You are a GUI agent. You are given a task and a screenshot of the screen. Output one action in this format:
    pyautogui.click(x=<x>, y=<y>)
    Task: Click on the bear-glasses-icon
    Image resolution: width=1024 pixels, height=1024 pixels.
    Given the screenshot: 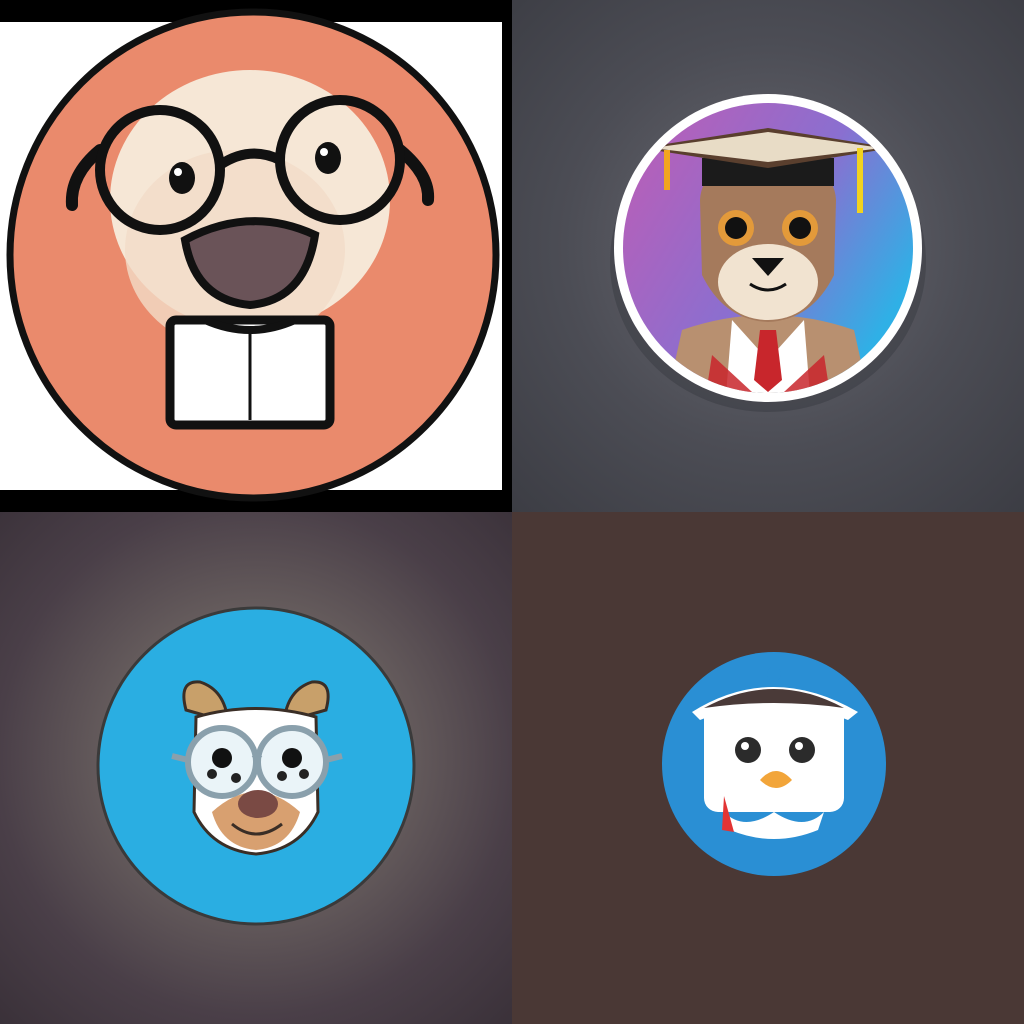 What is the action you would take?
    pyautogui.click(x=256, y=766)
    